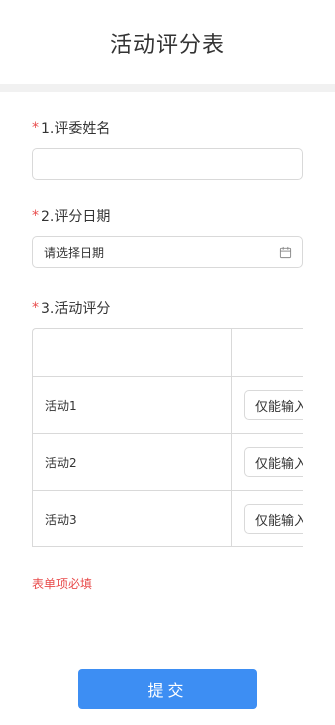  Describe the element at coordinates (167, 164) in the screenshot. I see `judge-name-input` at that location.